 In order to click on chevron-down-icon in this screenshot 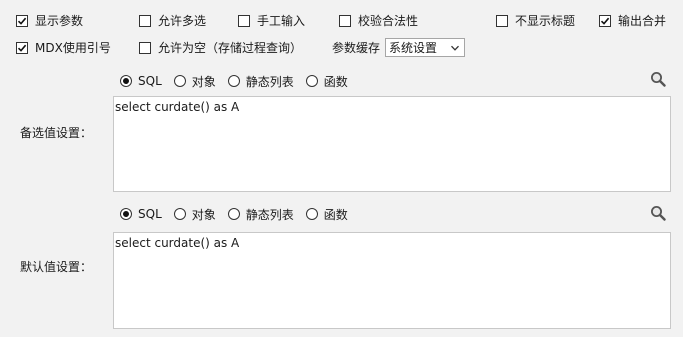, I will do `click(455, 48)`.